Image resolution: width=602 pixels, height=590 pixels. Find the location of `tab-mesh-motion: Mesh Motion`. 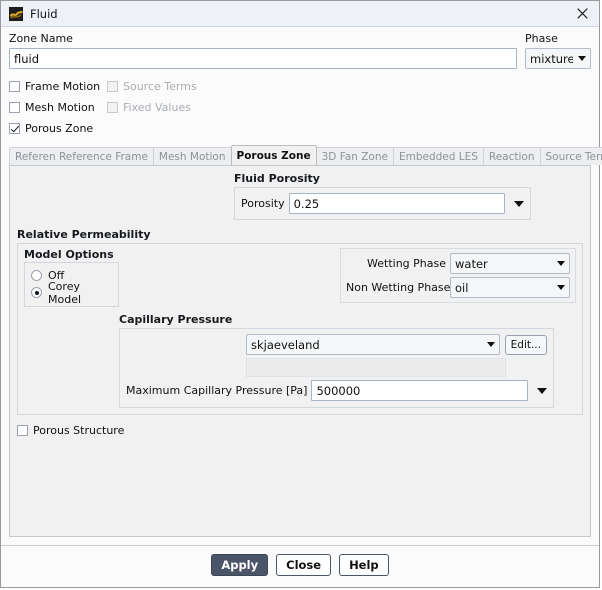

tab-mesh-motion: Mesh Motion is located at coordinates (192, 156).